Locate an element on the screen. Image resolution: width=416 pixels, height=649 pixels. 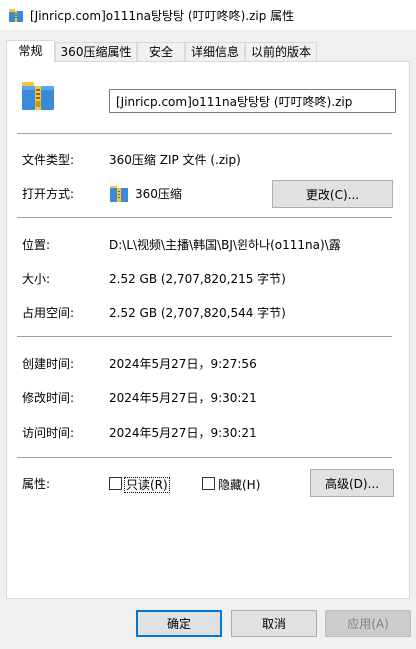
tab-security: 安全 is located at coordinates (161, 51).